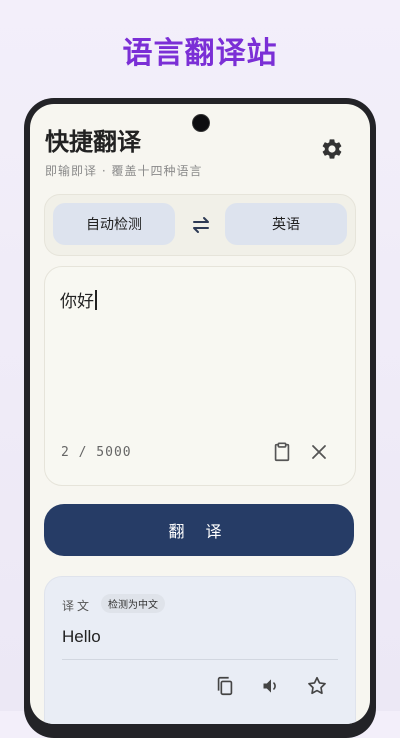 The height and width of the screenshot is (738, 400). I want to click on app-subtitle: 即输即译 · 覆盖十四种语言, so click(124, 171).